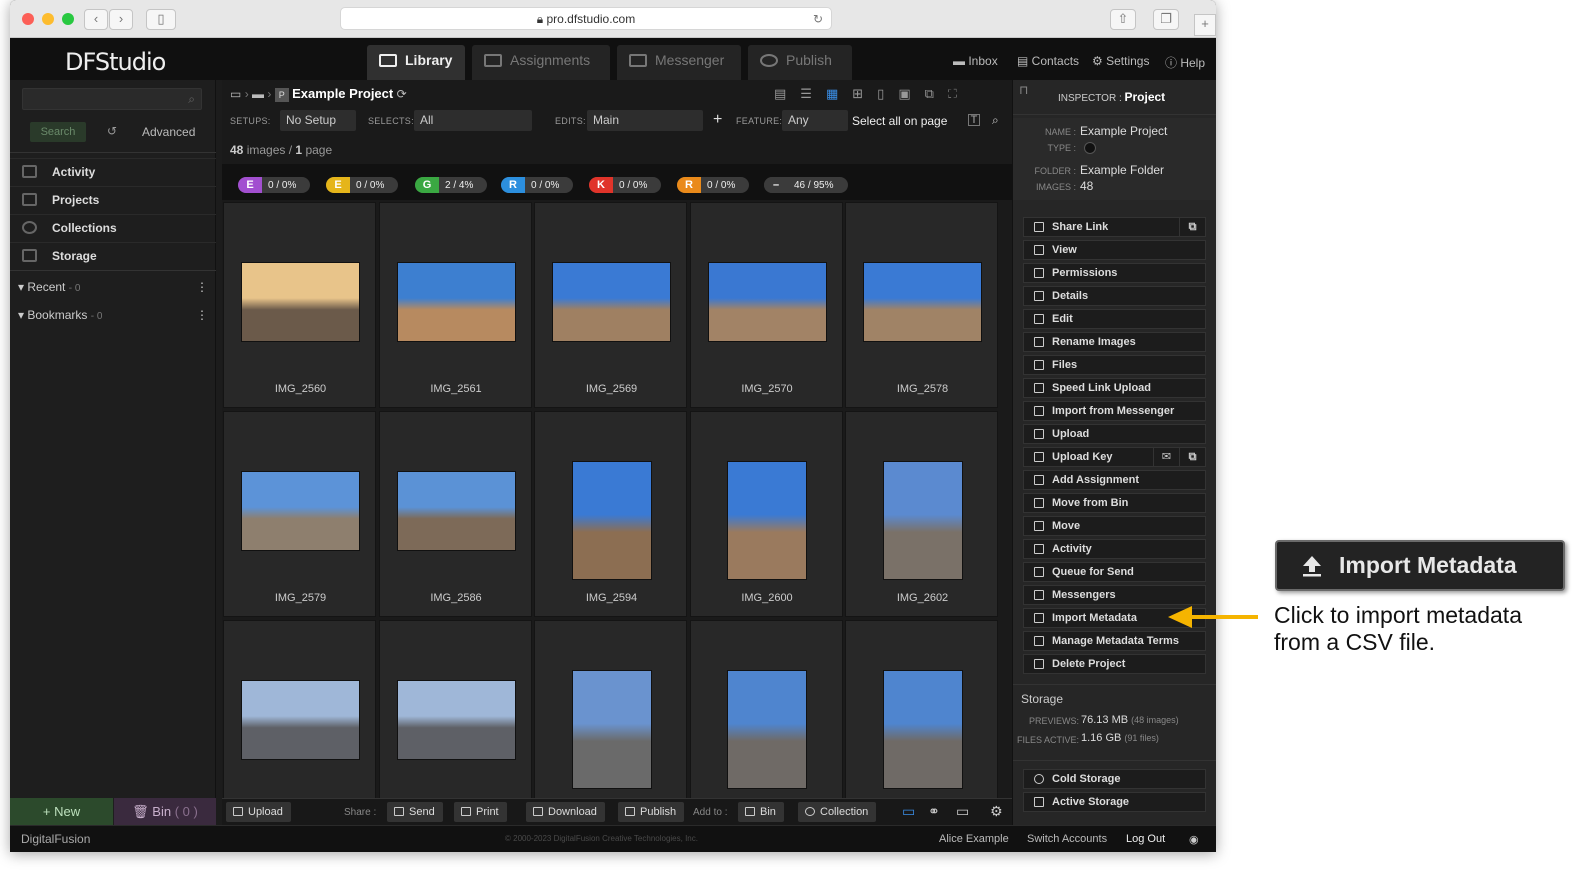 The width and height of the screenshot is (1580, 896). Describe the element at coordinates (1114, 641) in the screenshot. I see `action-manage-metadata-terms: Manage Metadata Terms` at that location.